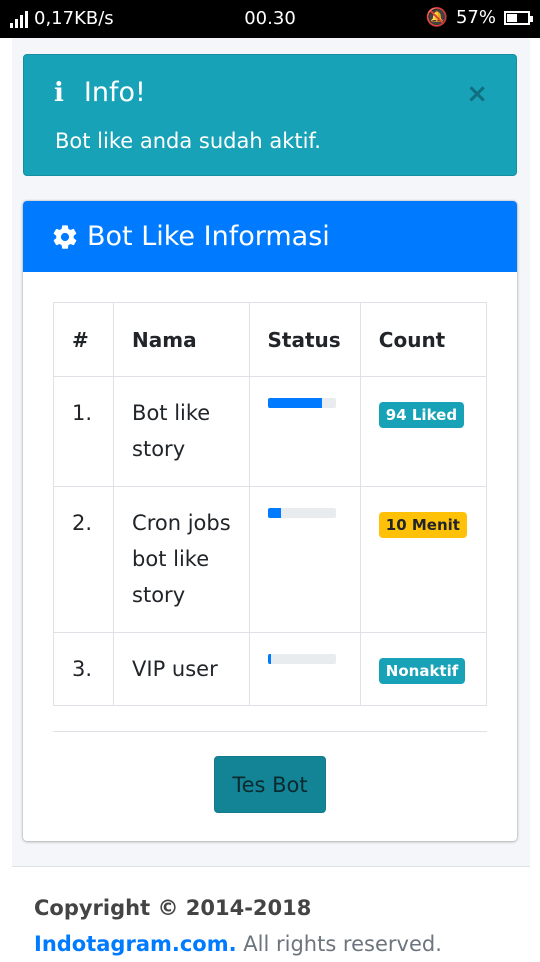  Describe the element at coordinates (423, 559) in the screenshot. I see `row-count: 10 Menit` at that location.